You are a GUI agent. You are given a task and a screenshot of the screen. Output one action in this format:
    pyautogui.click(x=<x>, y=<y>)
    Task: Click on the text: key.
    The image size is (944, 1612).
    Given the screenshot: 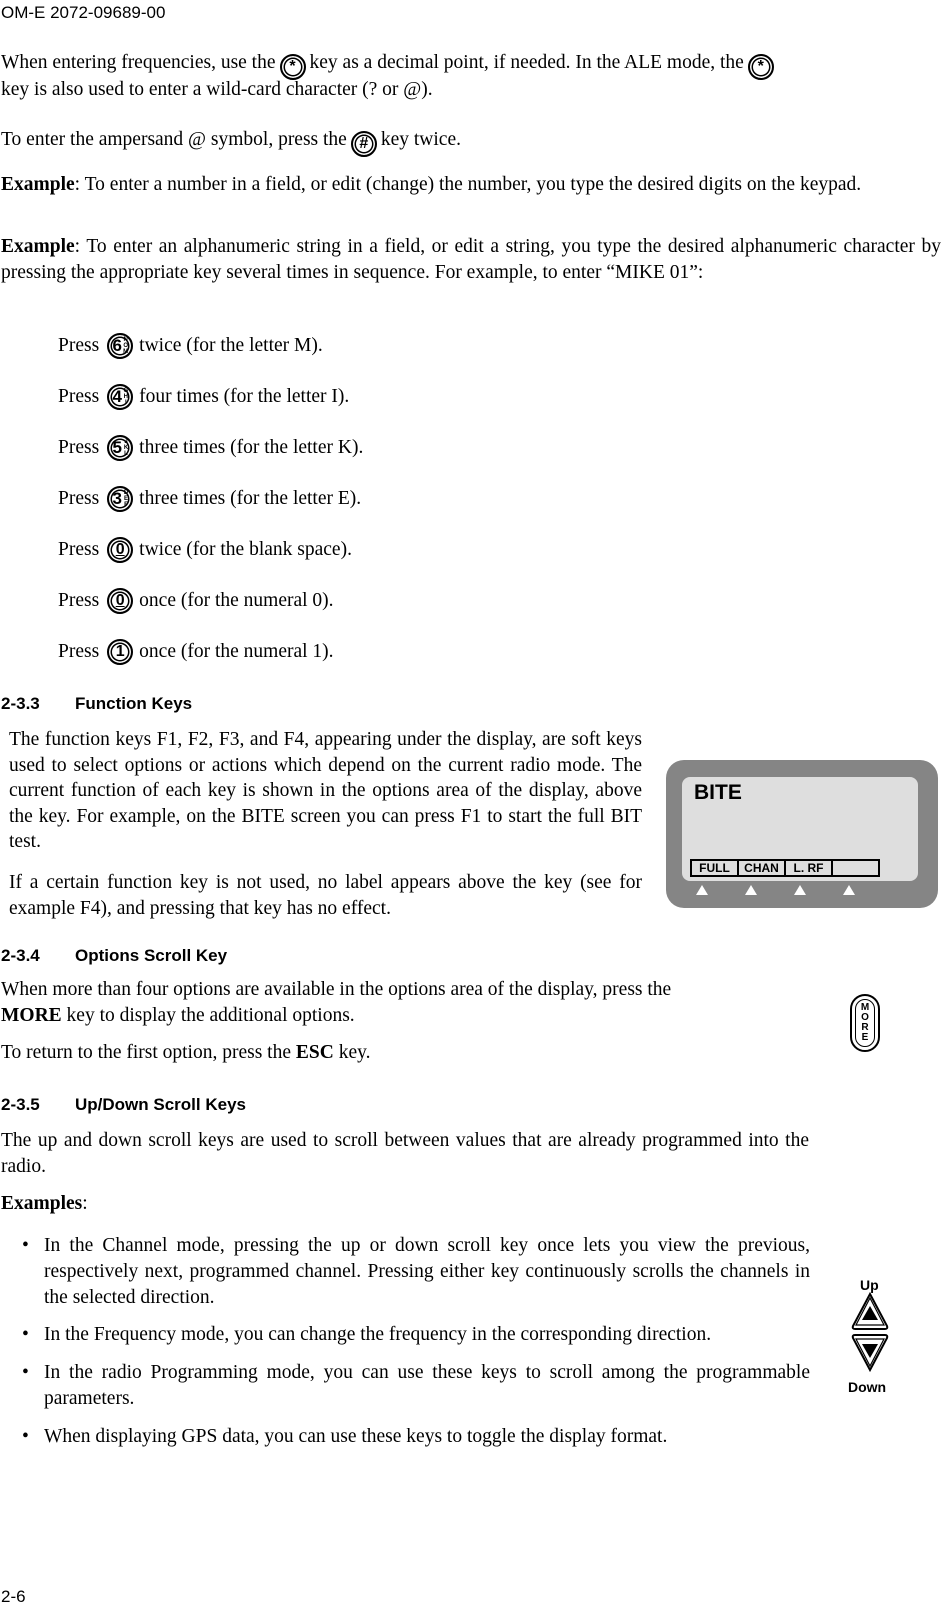 What is the action you would take?
    pyautogui.click(x=352, y=1052)
    